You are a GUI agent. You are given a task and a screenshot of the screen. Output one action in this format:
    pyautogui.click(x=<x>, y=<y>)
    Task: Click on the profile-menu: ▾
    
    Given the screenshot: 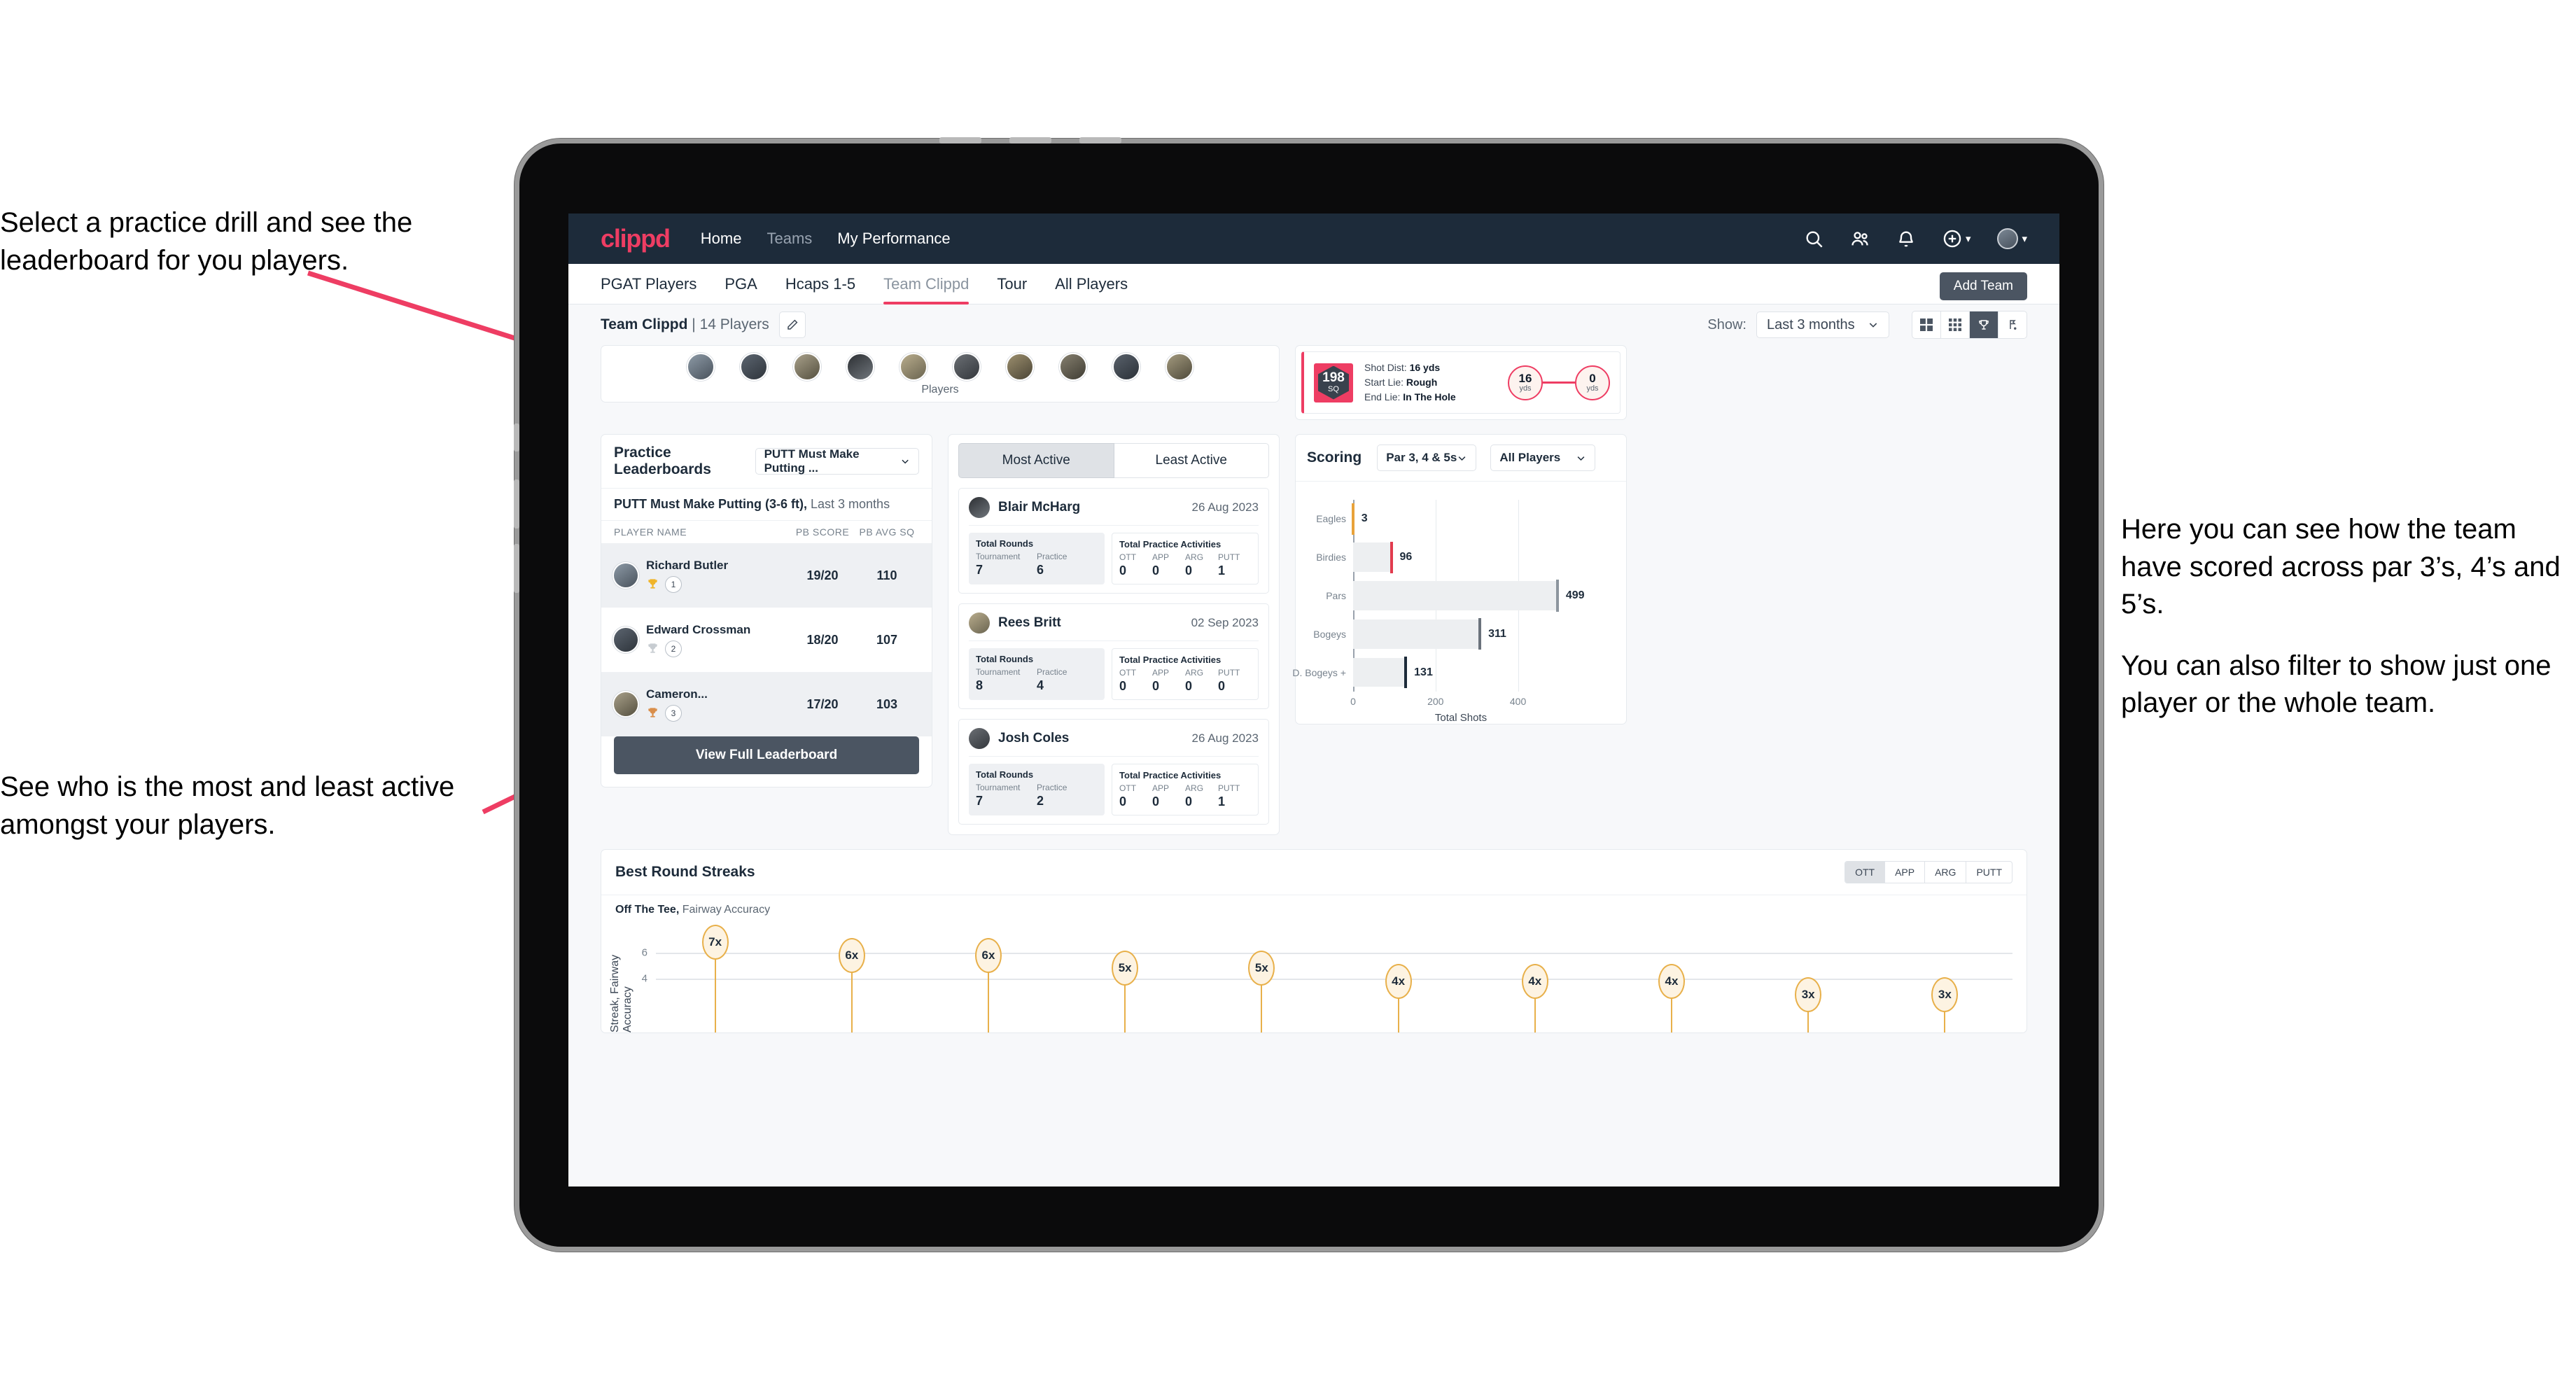 What is the action you would take?
    pyautogui.click(x=2012, y=238)
    